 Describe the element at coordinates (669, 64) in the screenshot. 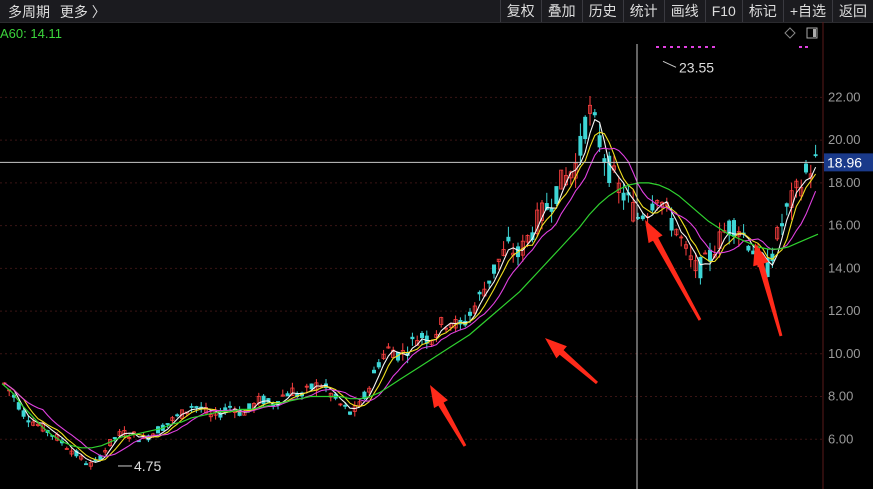

I see `max-pointer` at that location.